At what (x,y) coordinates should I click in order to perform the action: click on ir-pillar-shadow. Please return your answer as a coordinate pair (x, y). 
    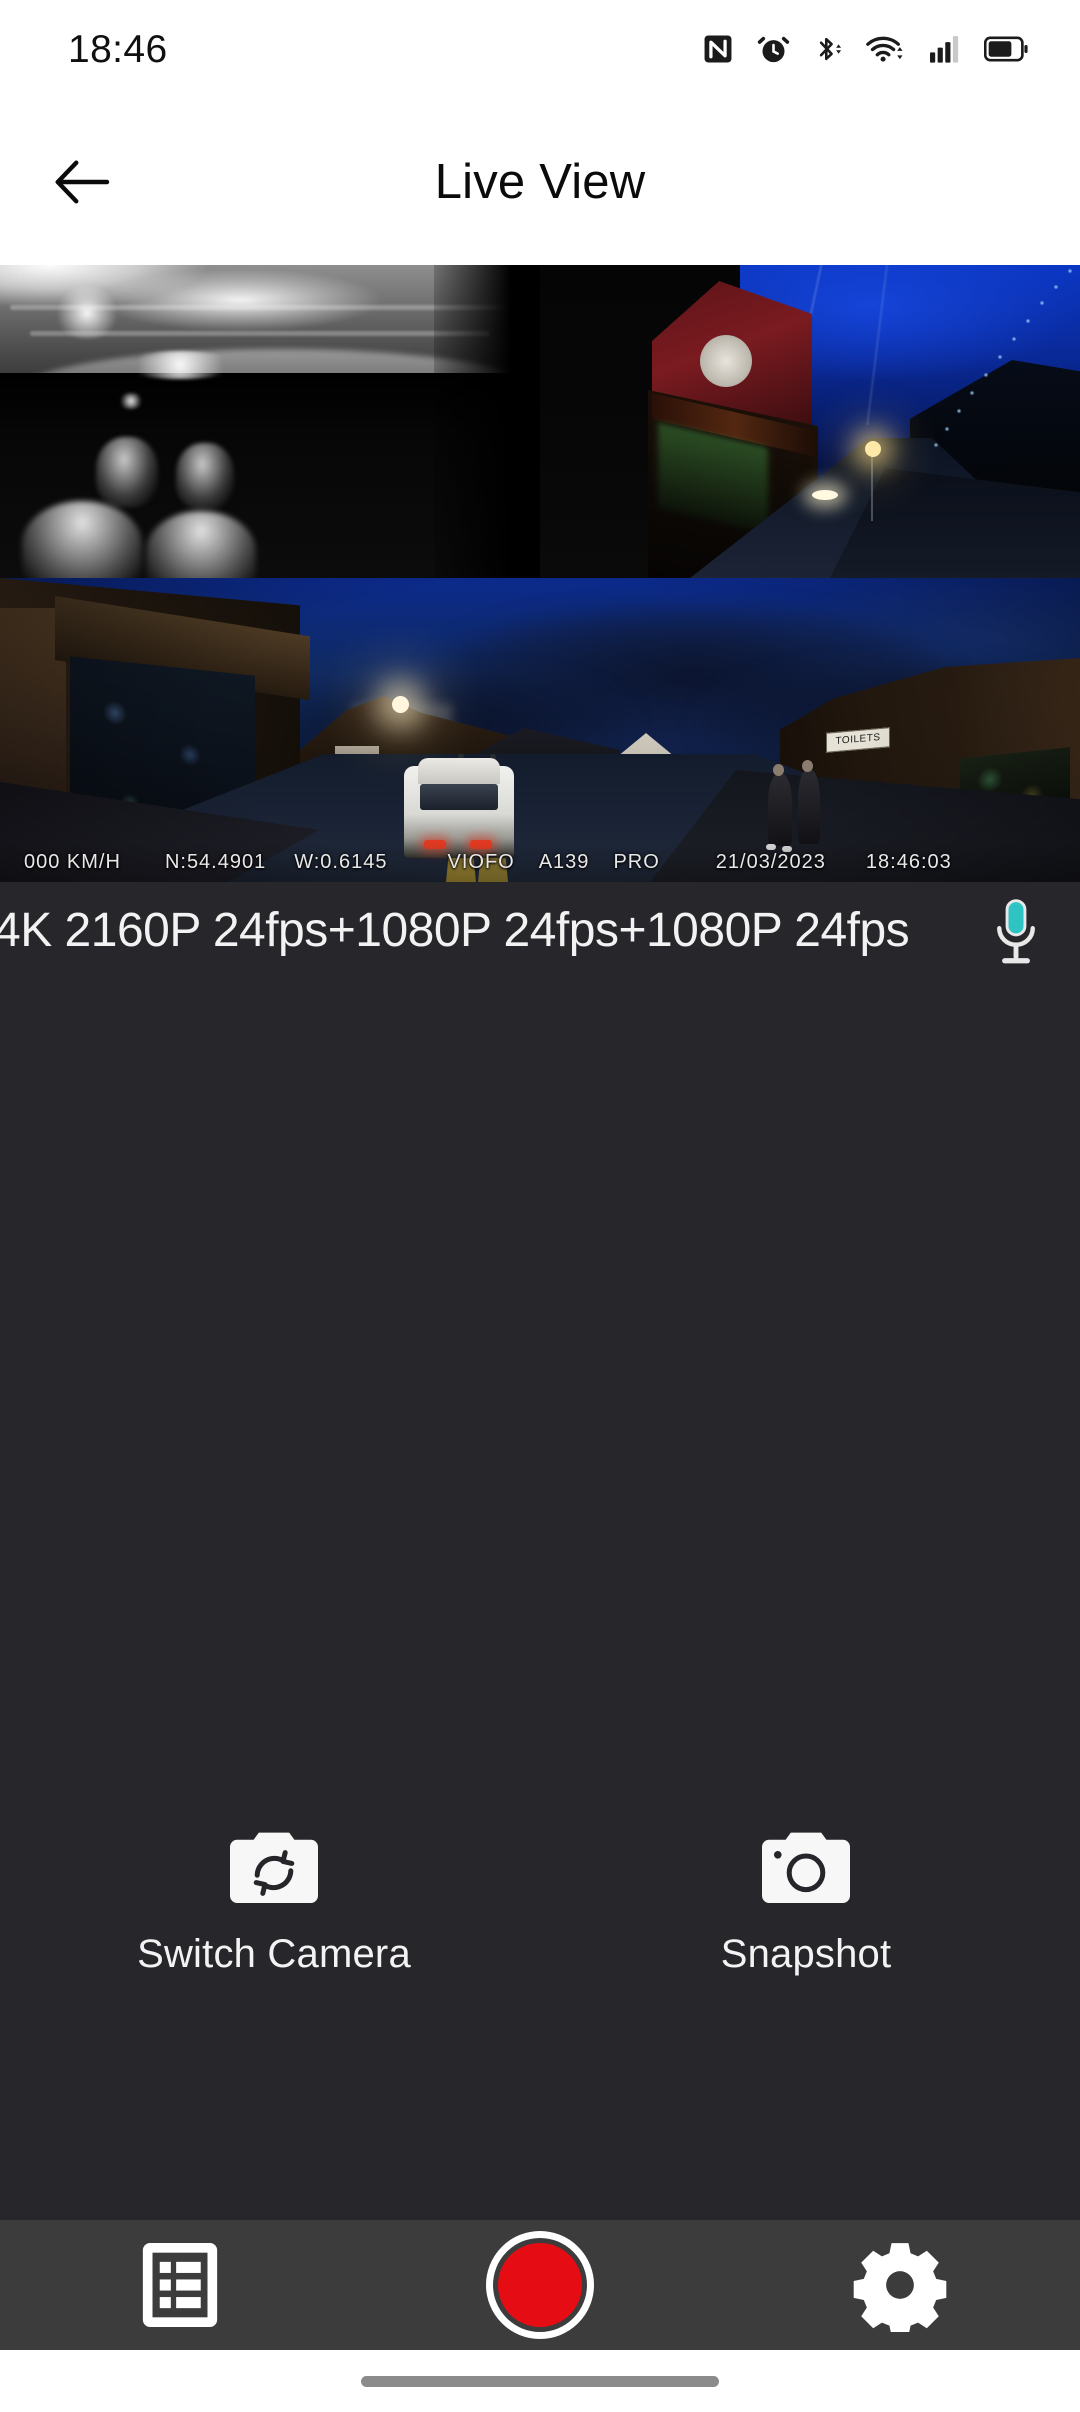
    Looking at the image, I should click on (487, 421).